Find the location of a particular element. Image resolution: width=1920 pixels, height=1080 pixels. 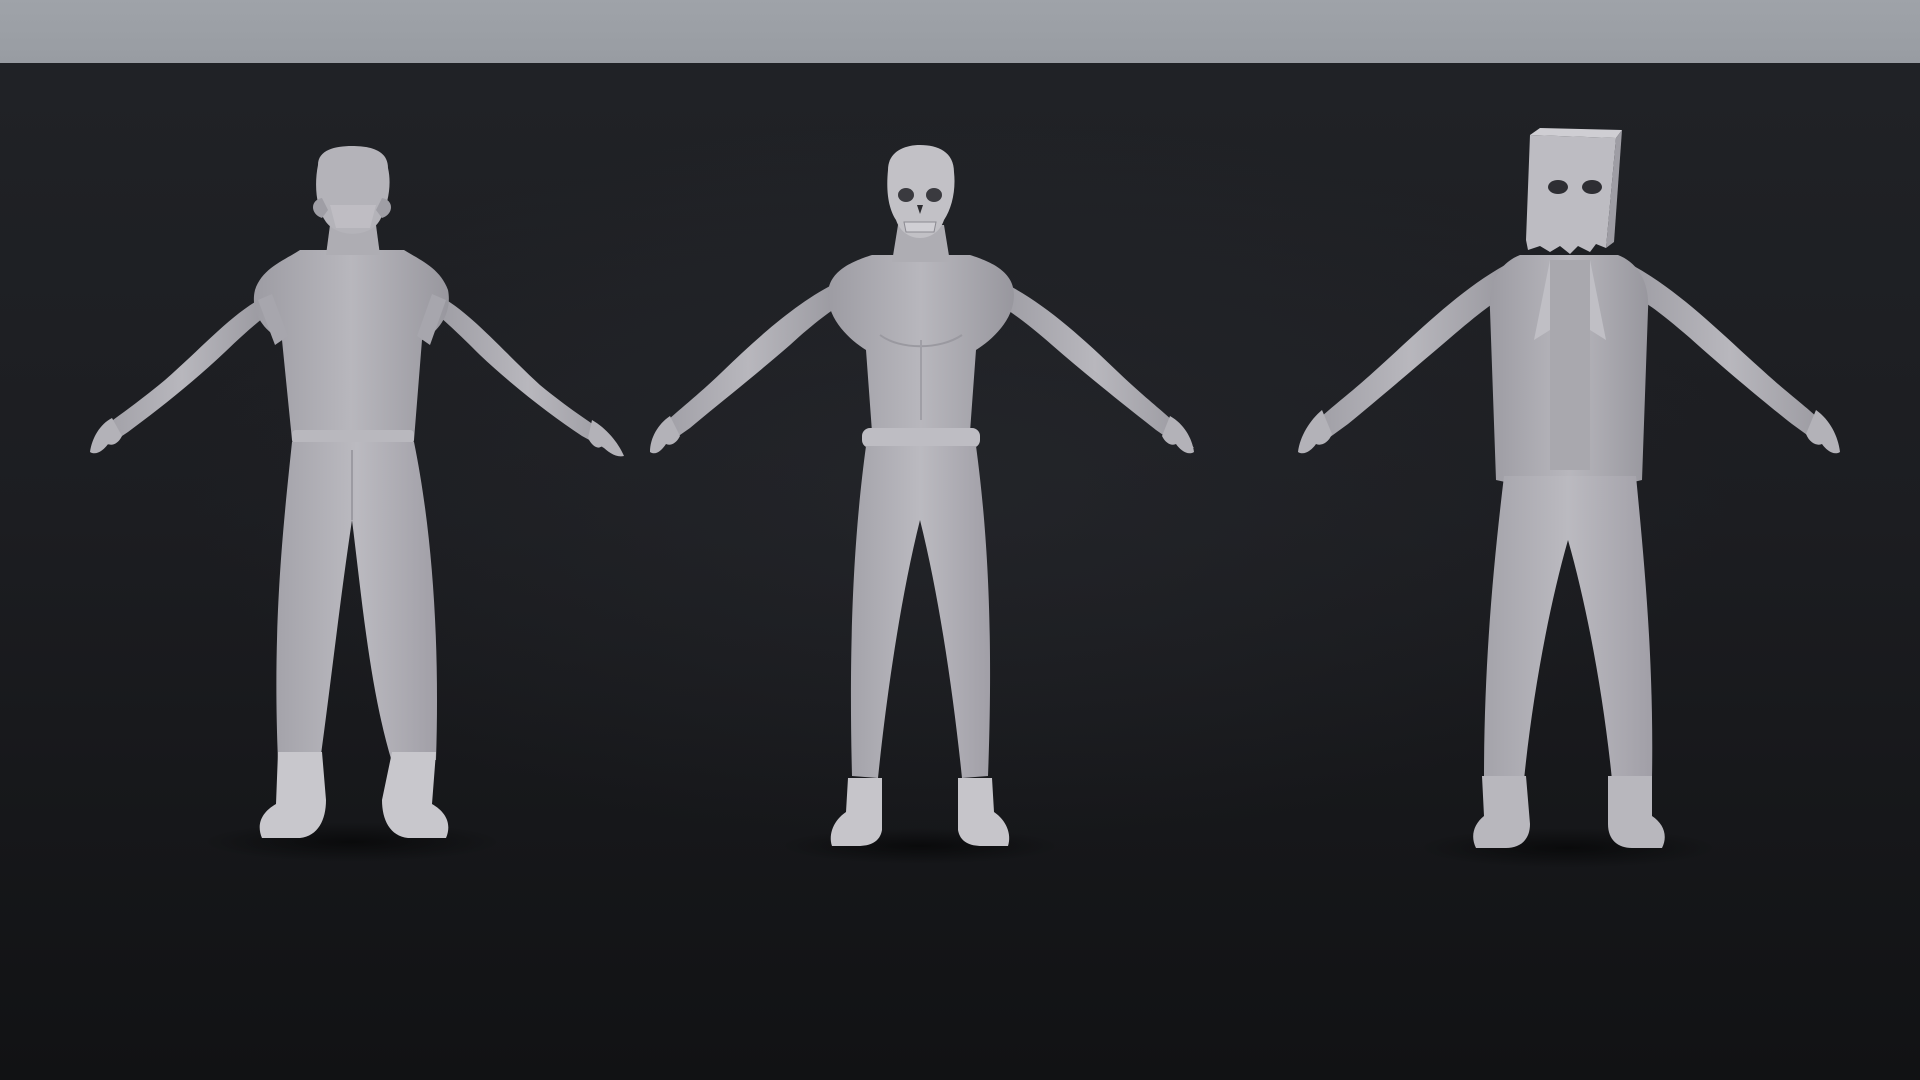

left-high-top-shoe is located at coordinates (292, 795).